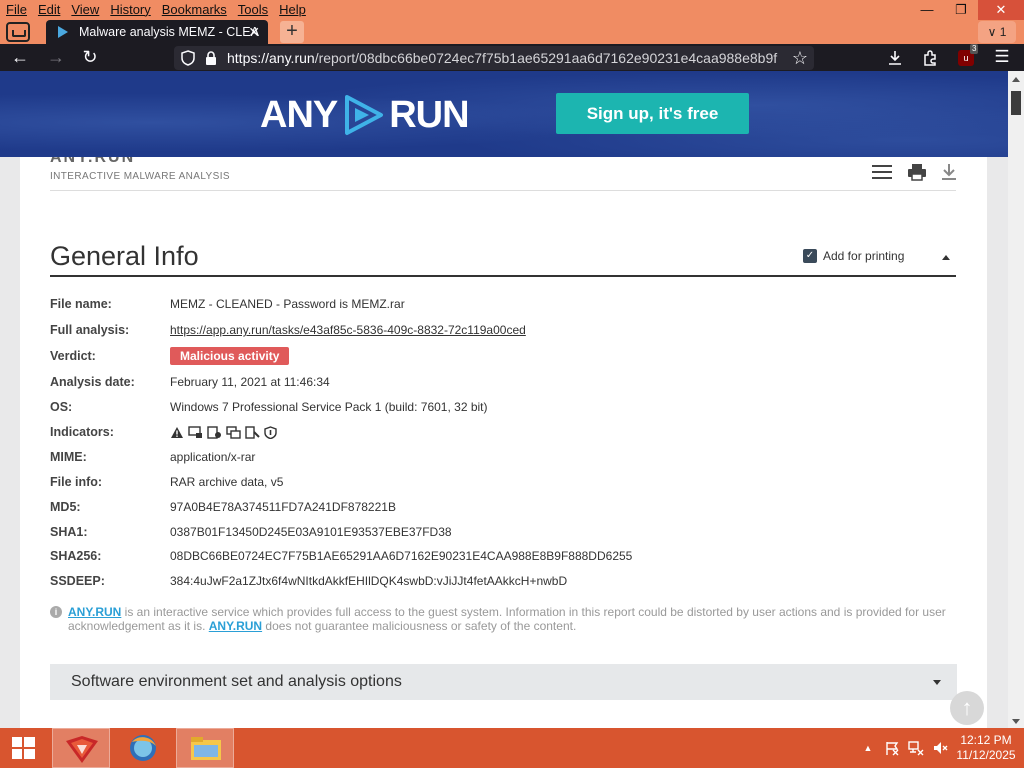  What do you see at coordinates (18, 32) in the screenshot?
I see `firefox-view-icon` at bounding box center [18, 32].